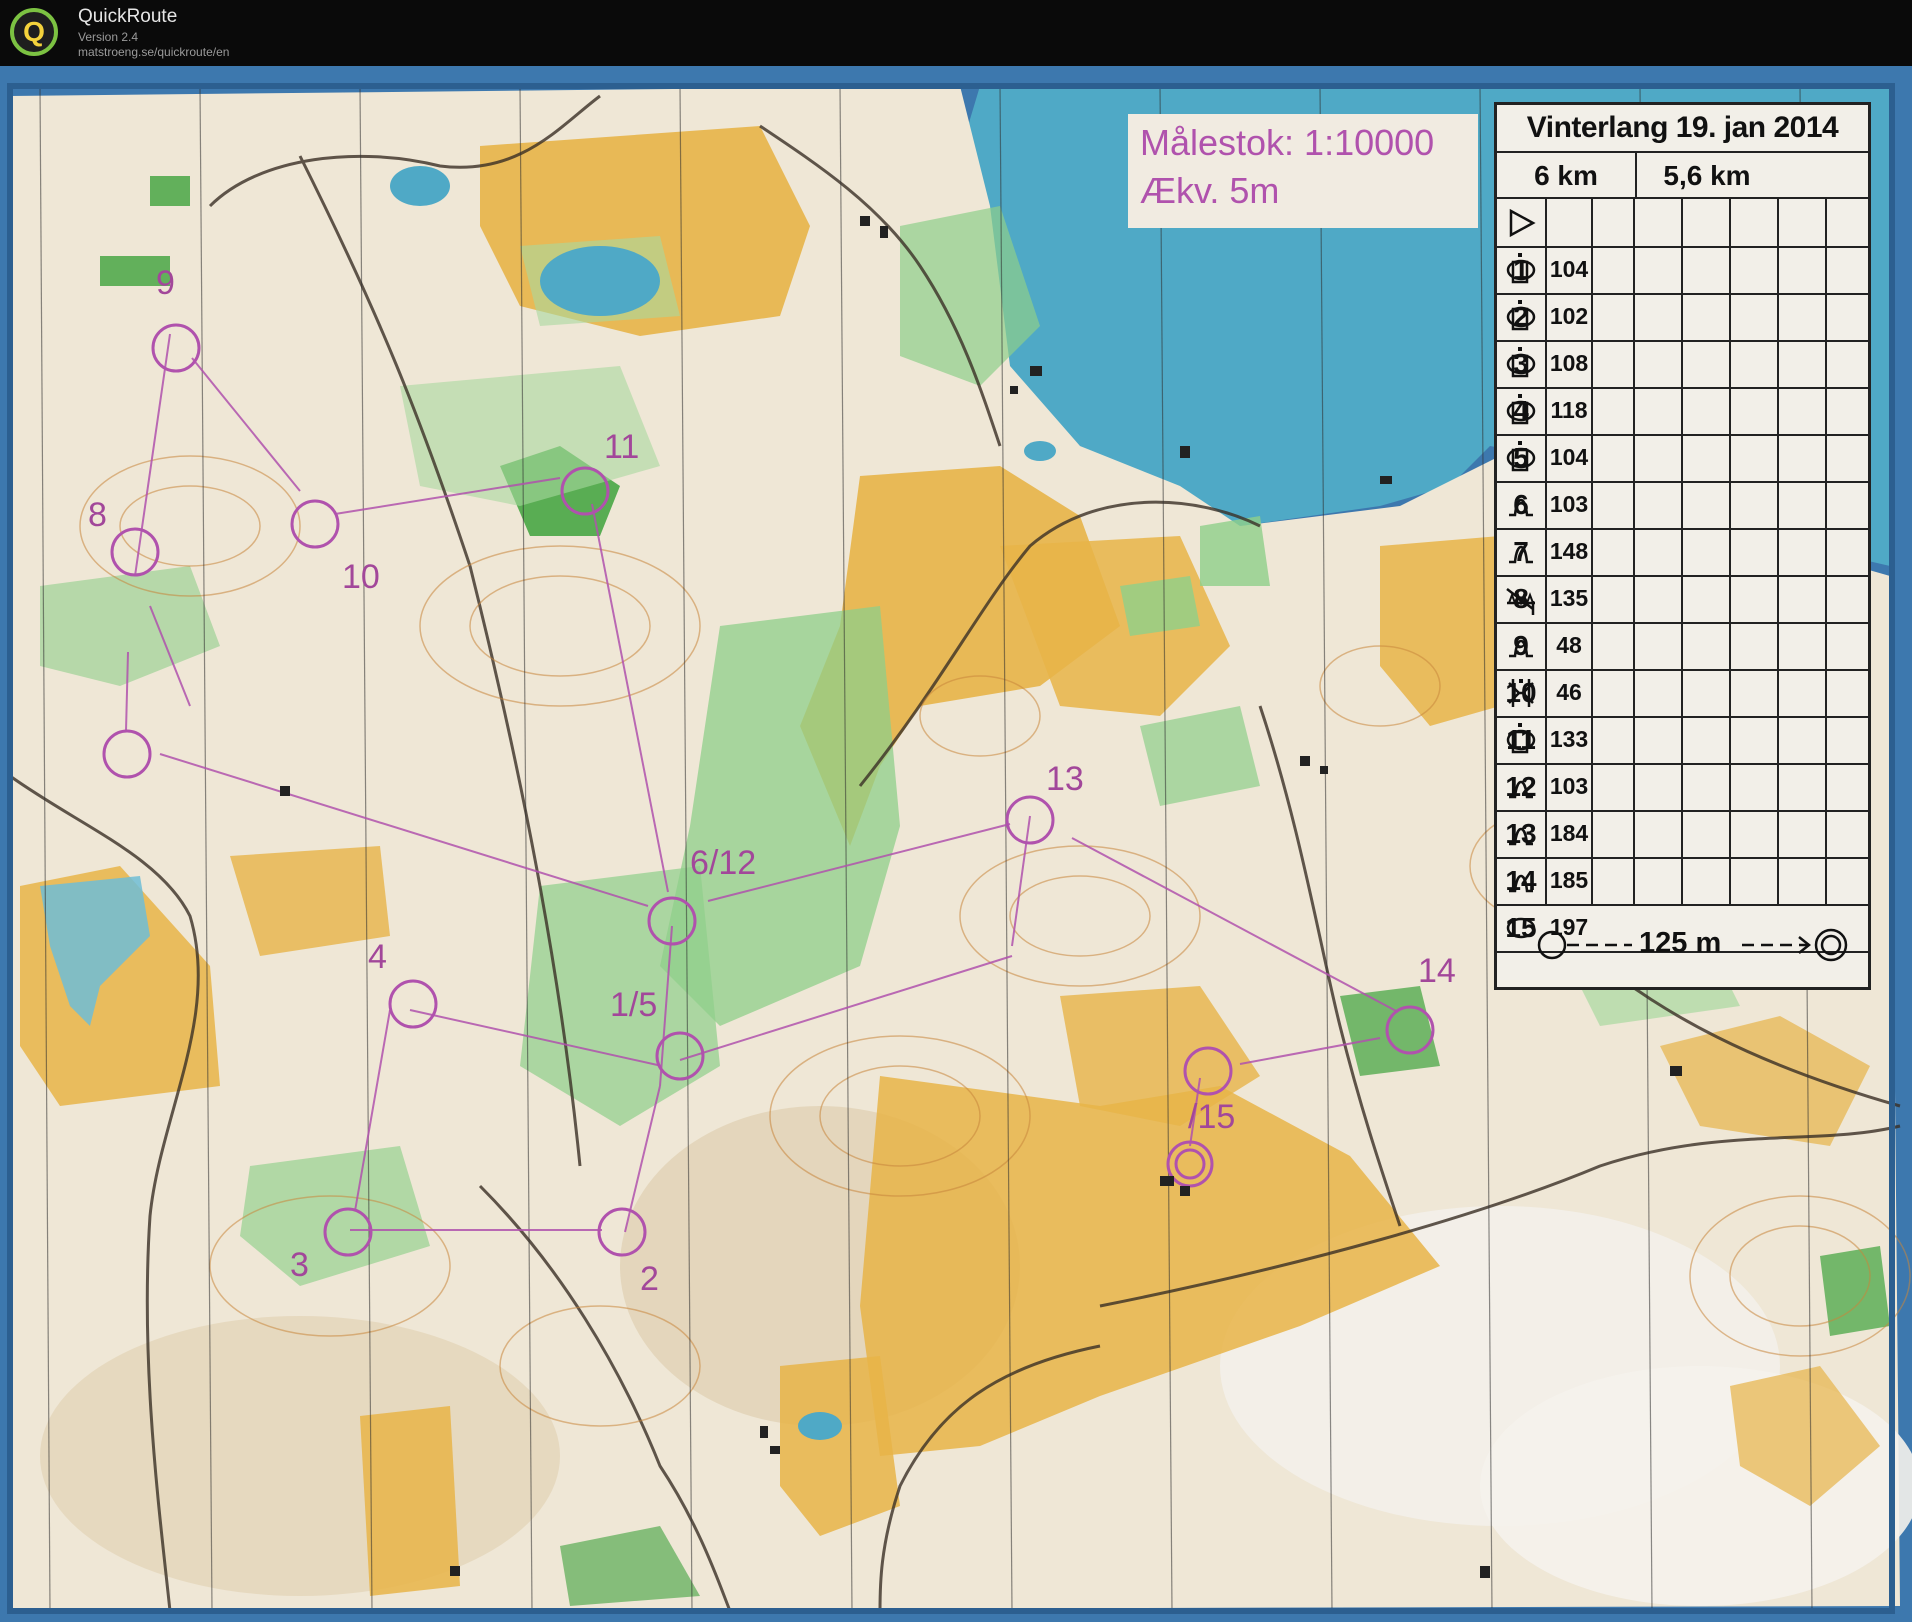 The height and width of the screenshot is (1622, 1912). What do you see at coordinates (1211, 1117) in the screenshot?
I see `control-label-15: /15` at bounding box center [1211, 1117].